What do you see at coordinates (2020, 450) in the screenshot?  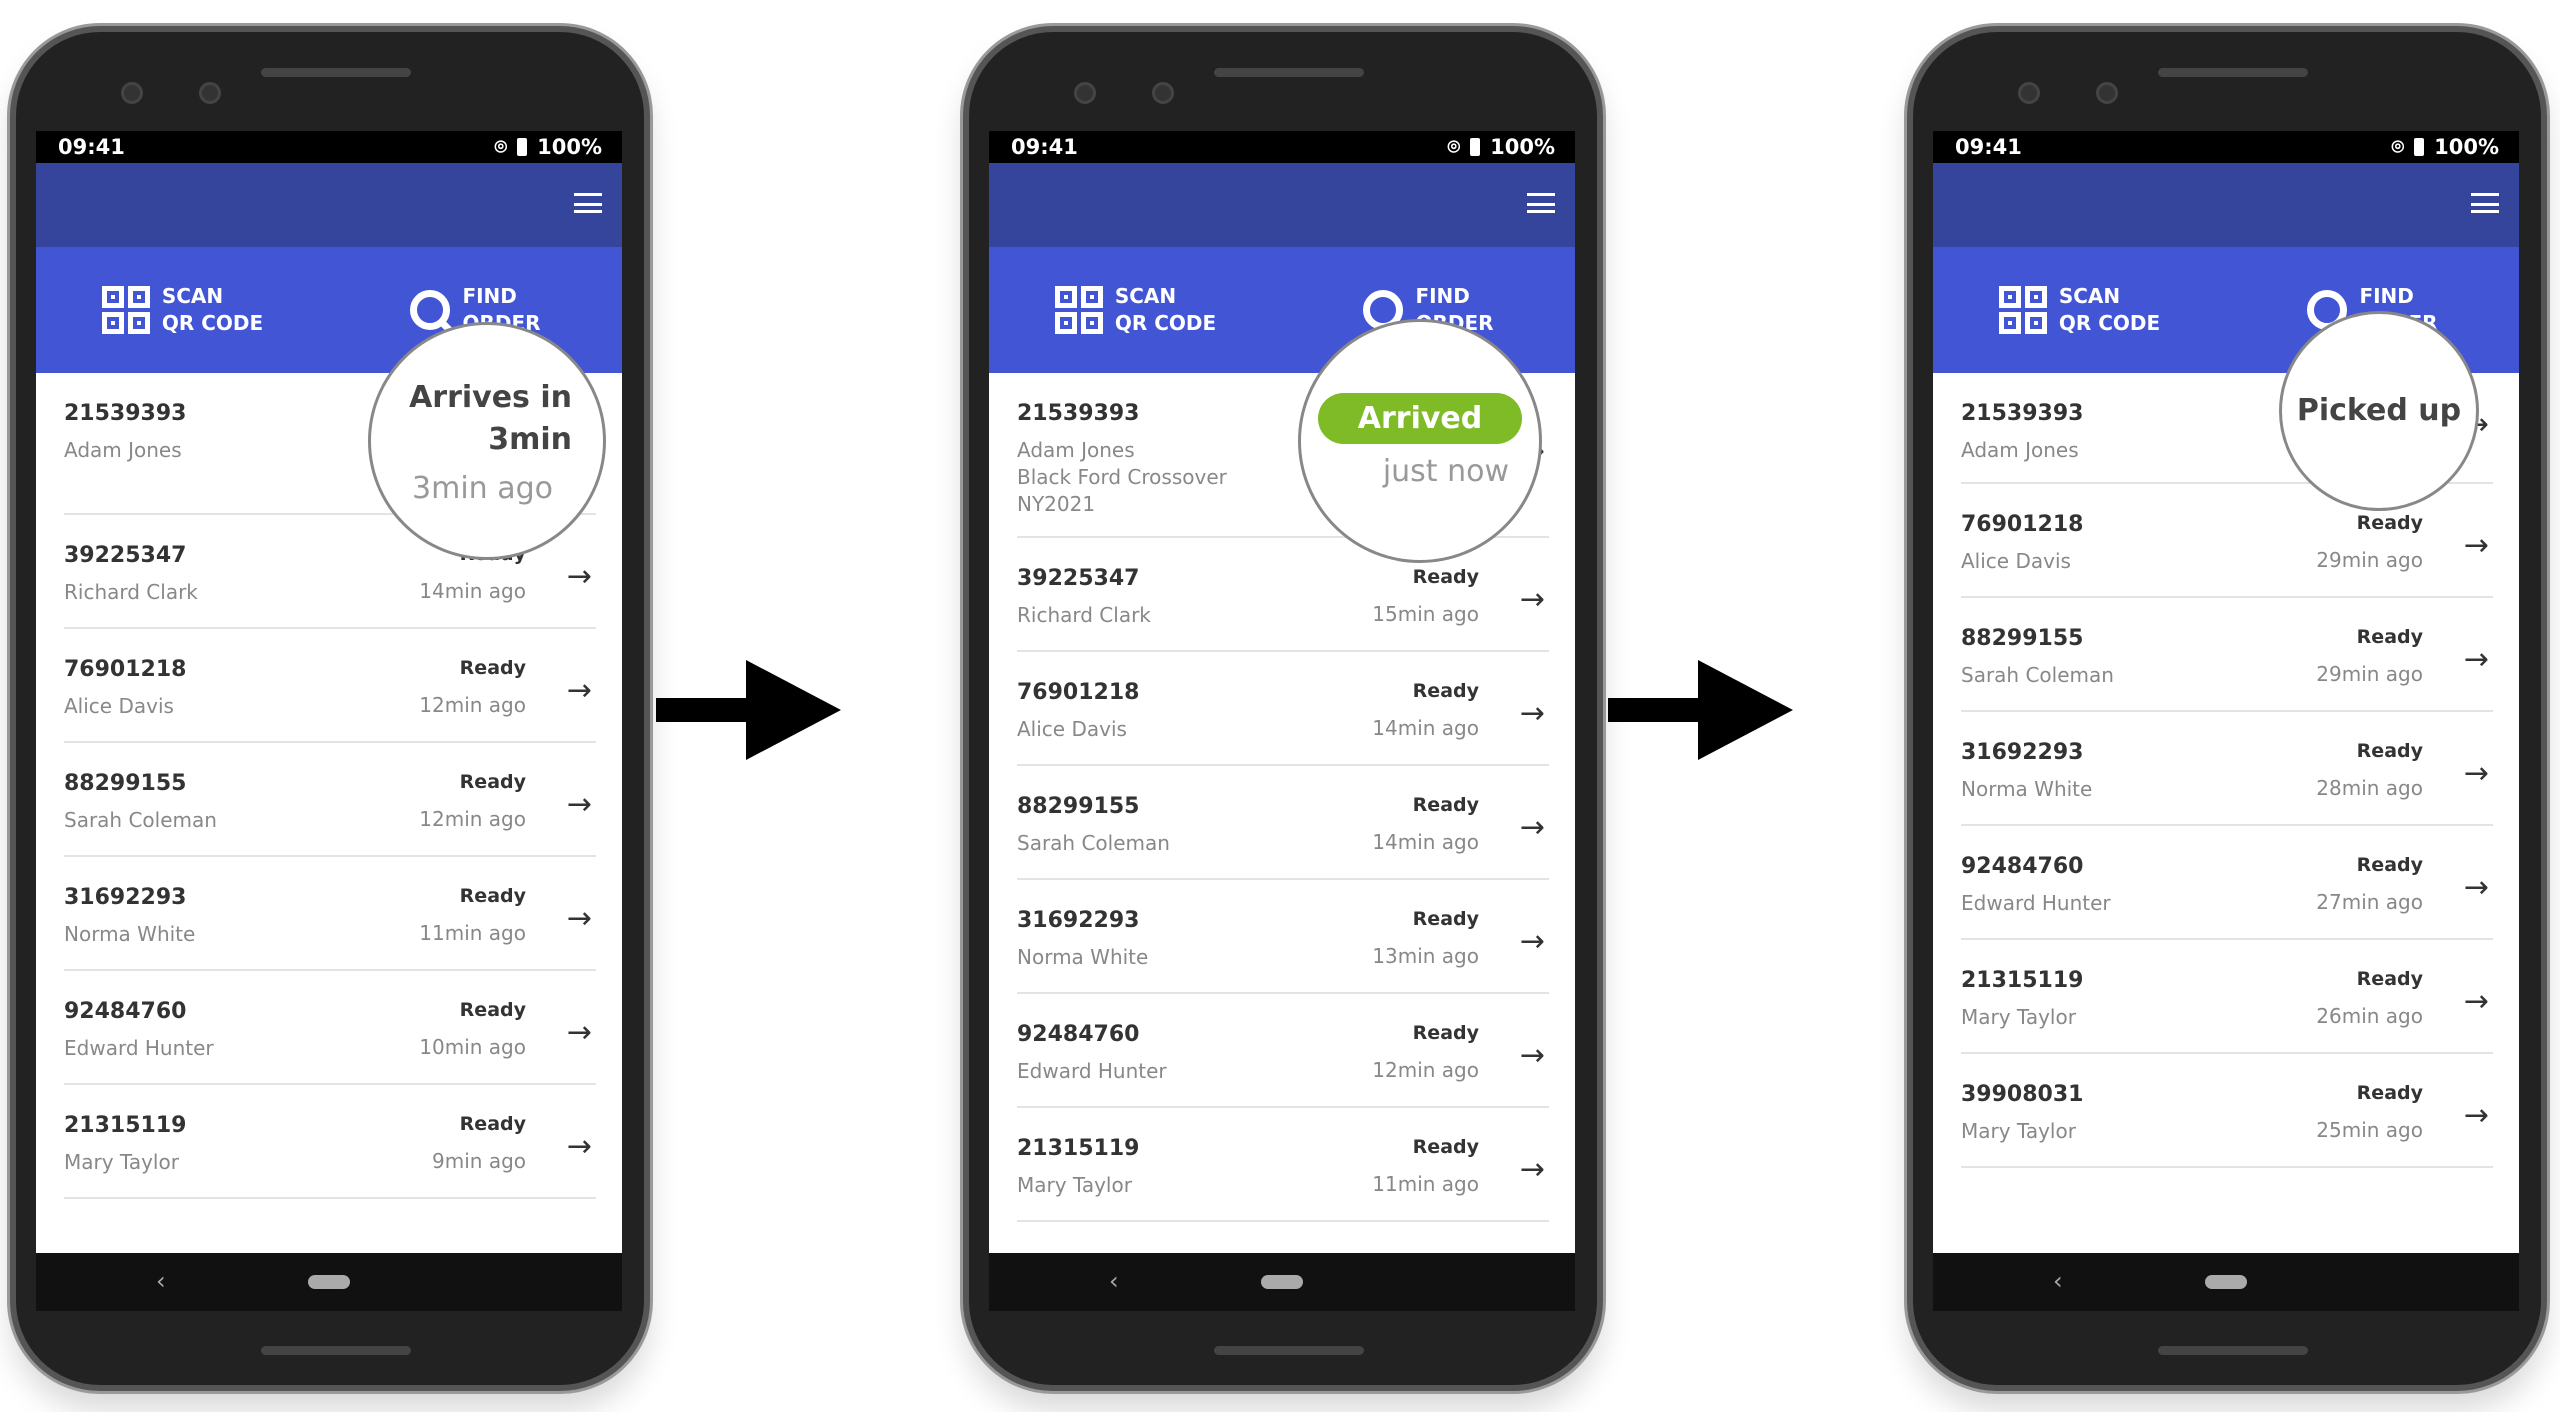 I see `customer-name: Adam Jones` at bounding box center [2020, 450].